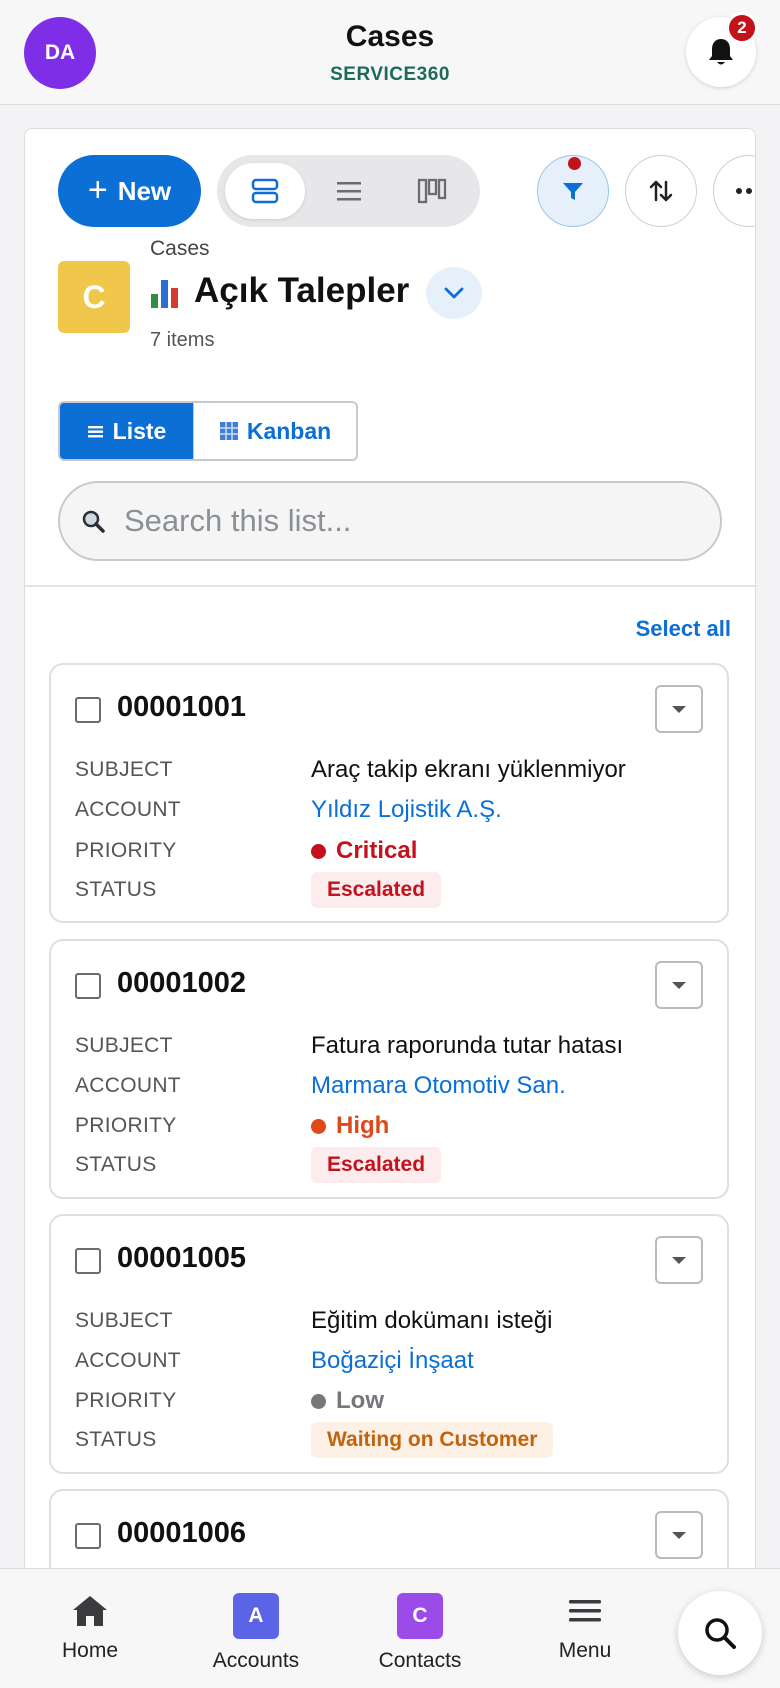 The height and width of the screenshot is (1688, 780). Describe the element at coordinates (420, 1616) in the screenshot. I see `contacts-icon: C` at that location.